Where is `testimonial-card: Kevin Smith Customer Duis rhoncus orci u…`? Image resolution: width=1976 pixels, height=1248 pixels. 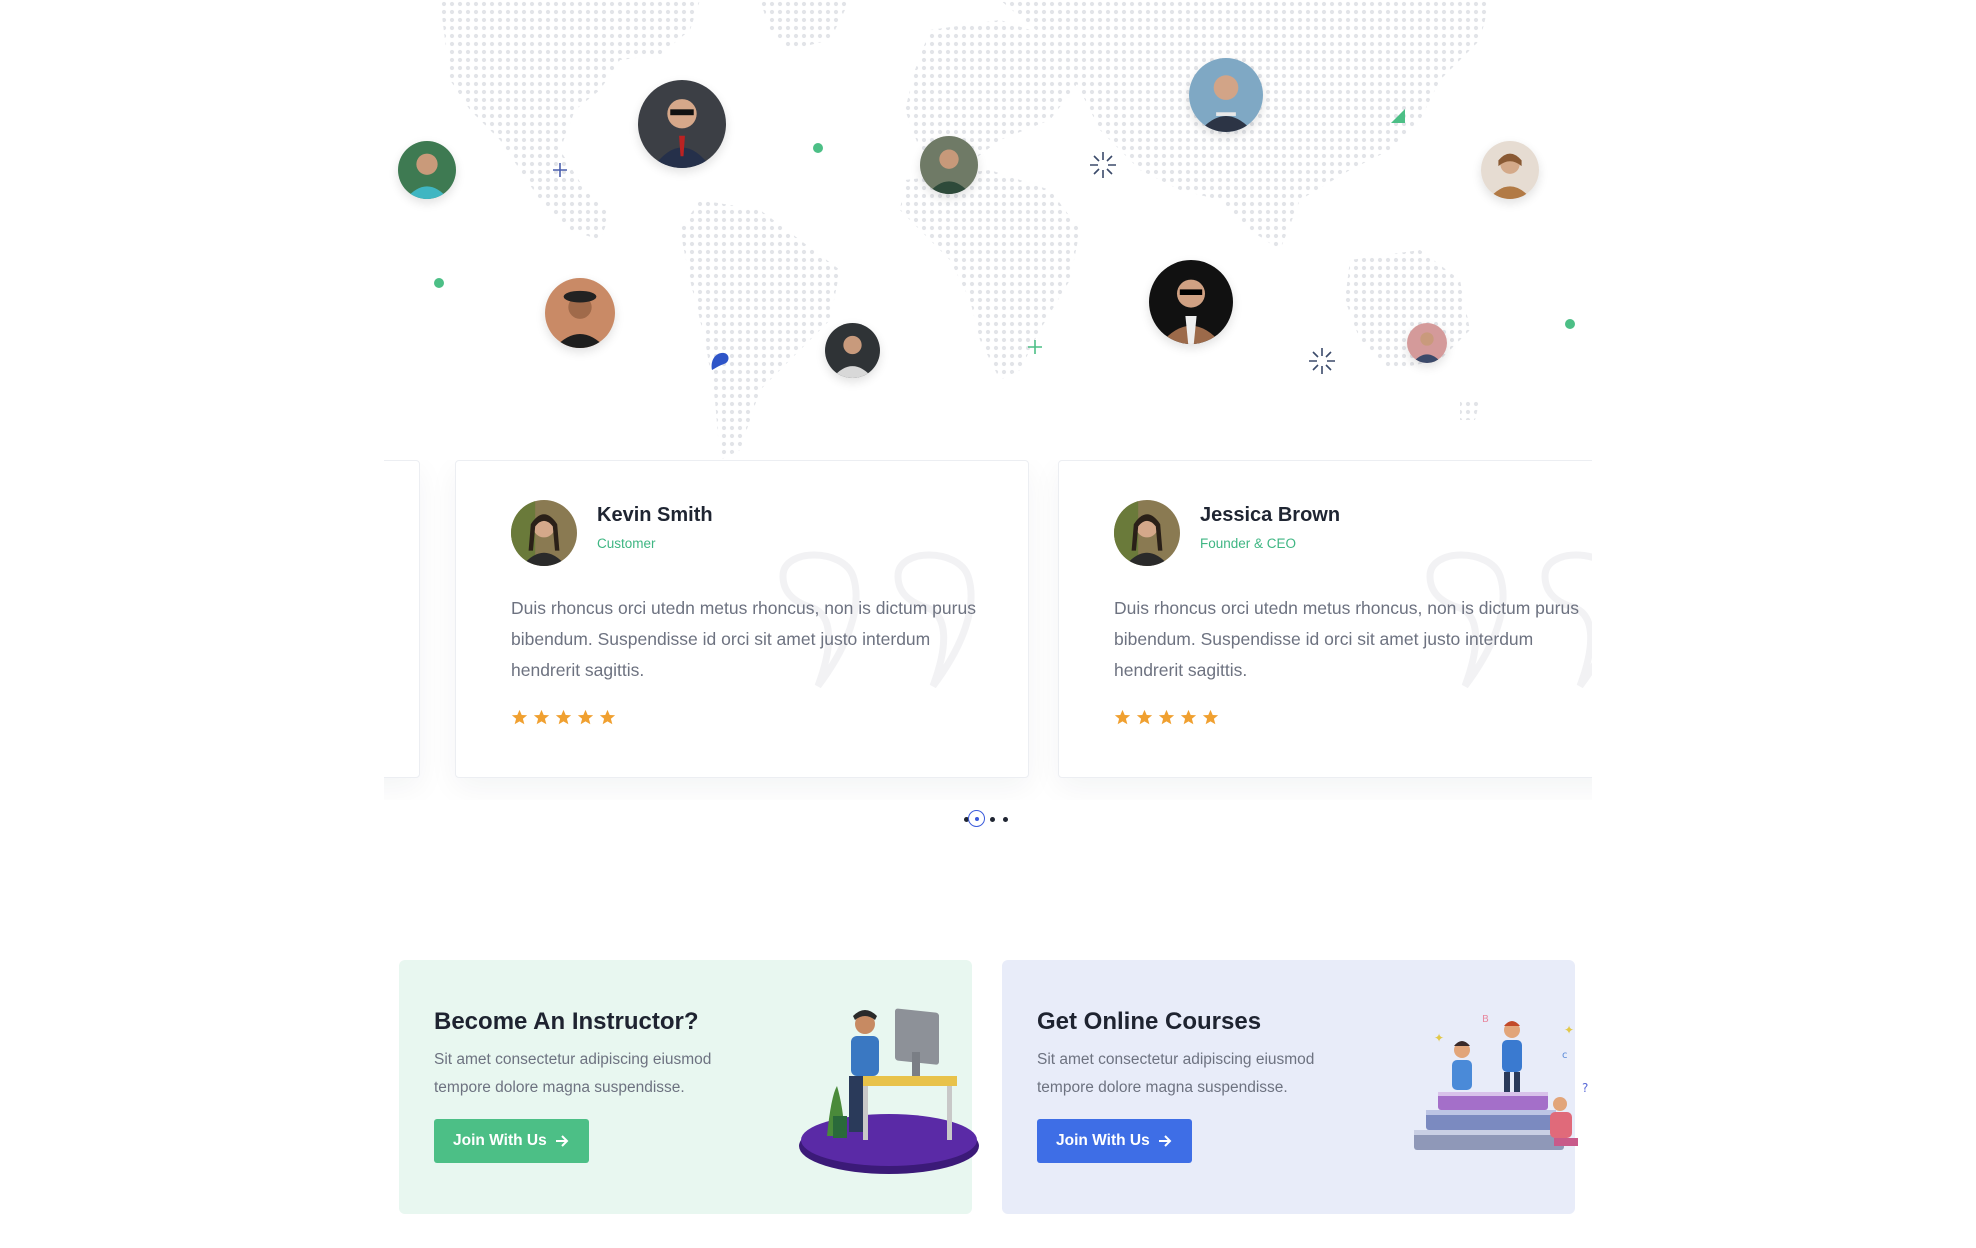
testimonial-card: Kevin Smith Customer Duis rhoncus orci u… is located at coordinates (742, 619).